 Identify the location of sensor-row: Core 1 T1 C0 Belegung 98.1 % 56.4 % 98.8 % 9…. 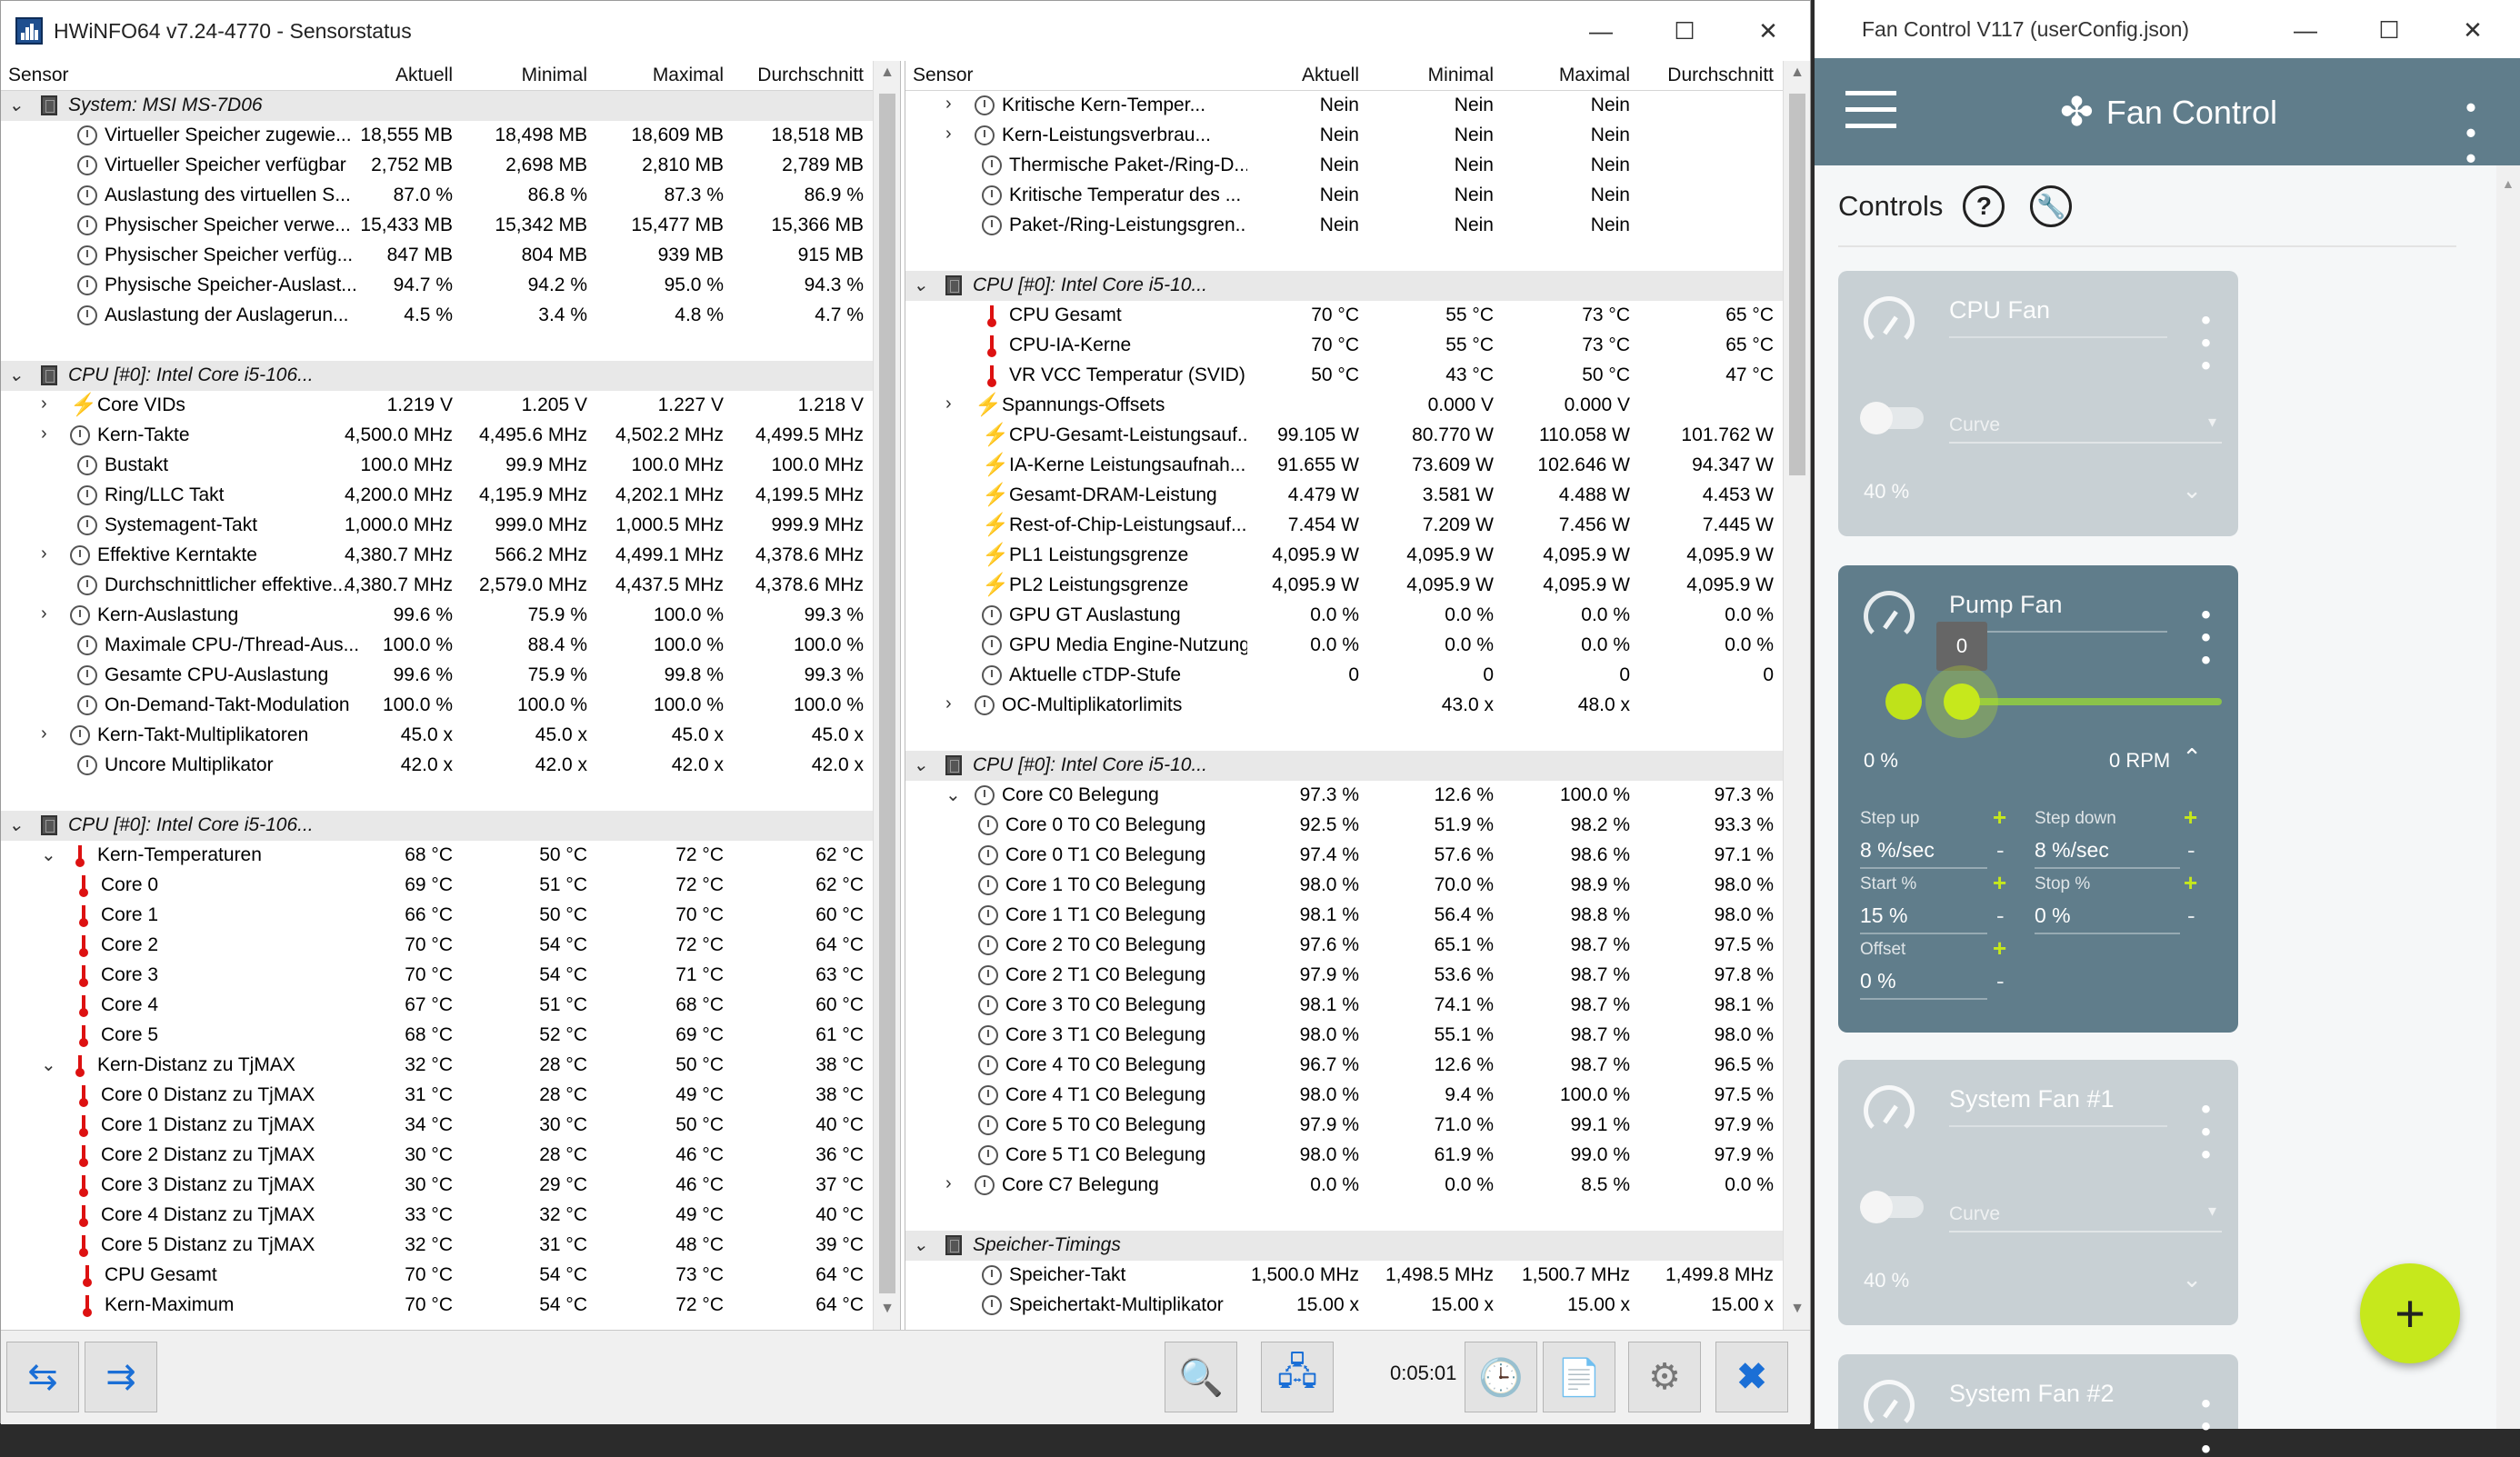
(1344, 916).